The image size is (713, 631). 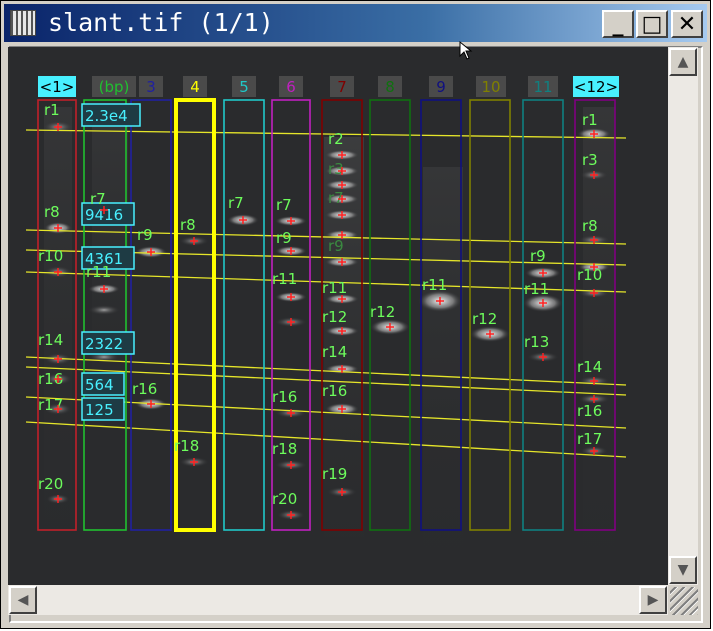 What do you see at coordinates (23, 23) in the screenshot?
I see `system-menu-icon` at bounding box center [23, 23].